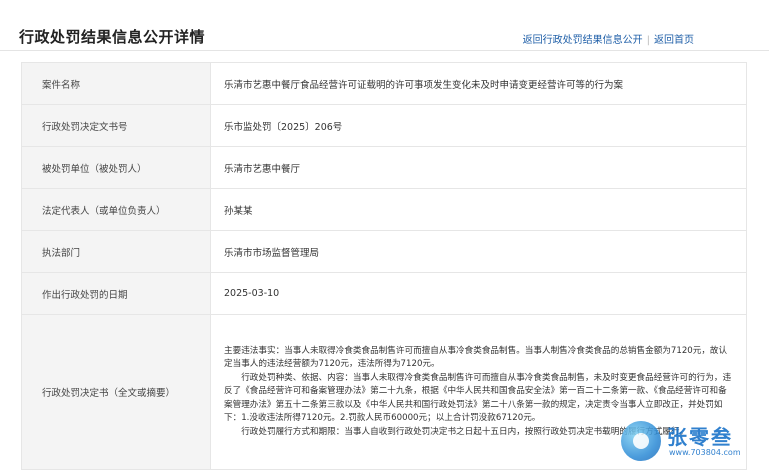 The width and height of the screenshot is (769, 470). Describe the element at coordinates (116, 125) in the screenshot. I see `row-label: 行政处罚决定文书号` at that location.